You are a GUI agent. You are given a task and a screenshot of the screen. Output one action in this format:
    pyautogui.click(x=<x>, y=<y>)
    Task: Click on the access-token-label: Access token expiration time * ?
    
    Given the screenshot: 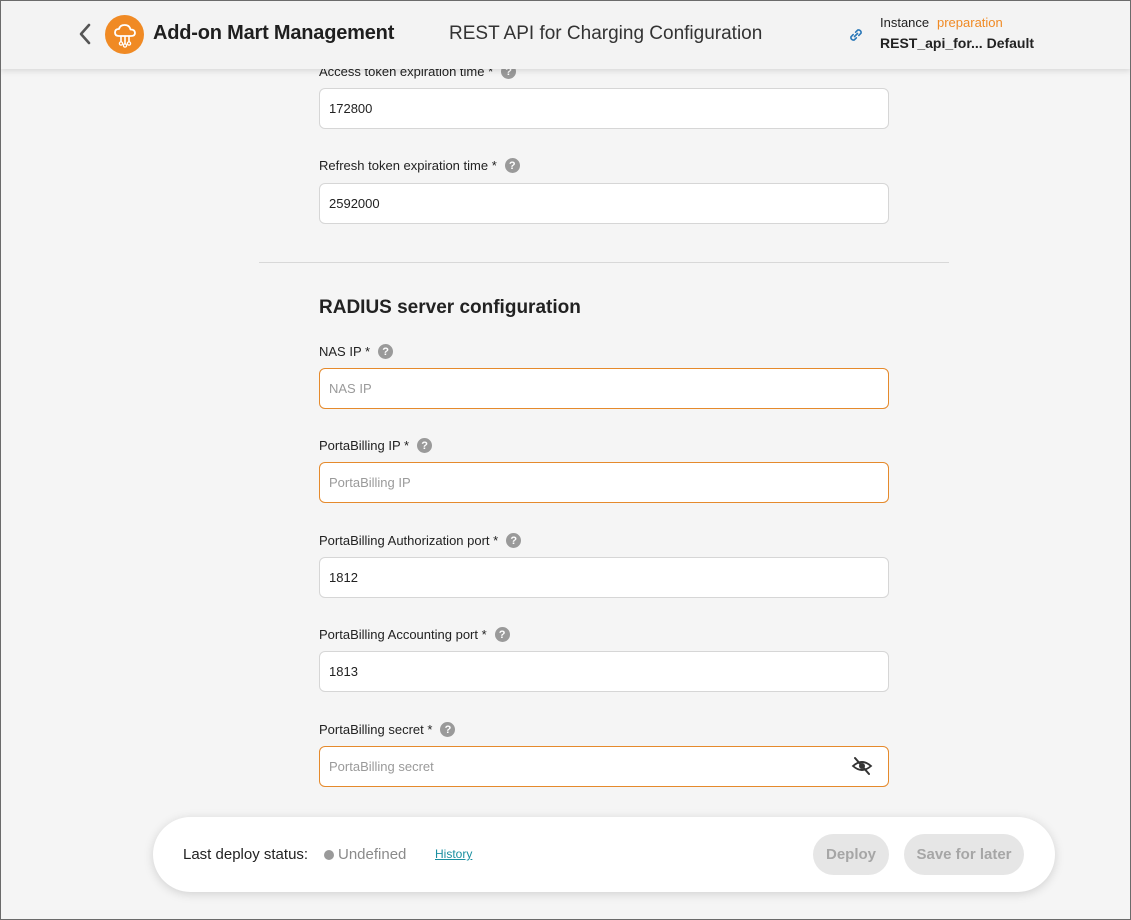 What is the action you would take?
    pyautogui.click(x=418, y=74)
    